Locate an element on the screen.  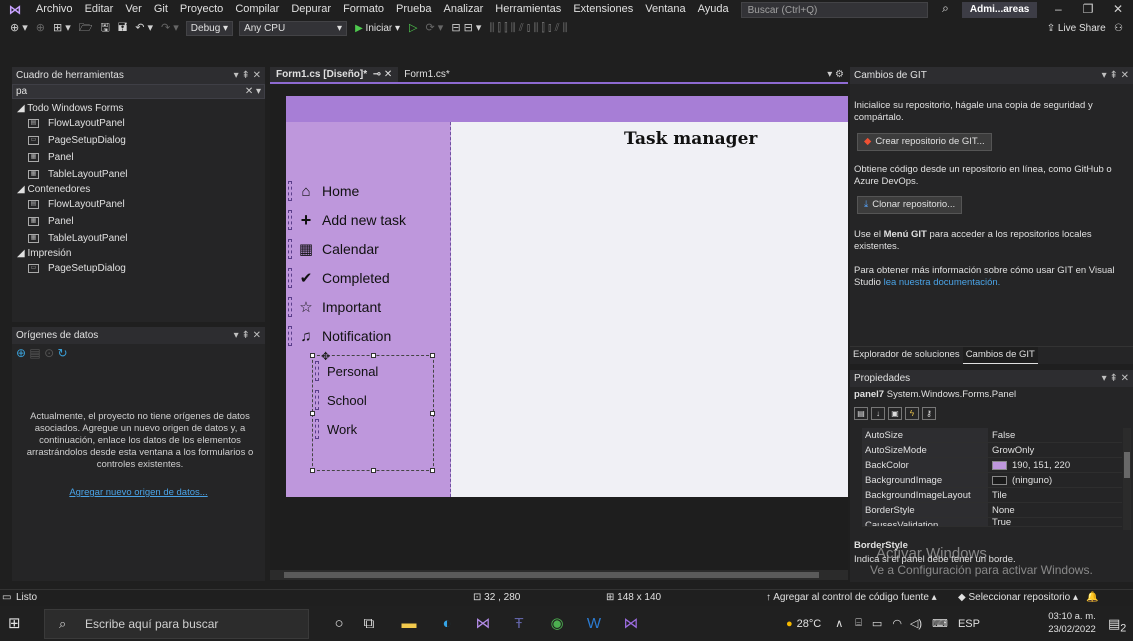
tab-options-icon: ▾ ⚙ is located at coordinates (835, 74).